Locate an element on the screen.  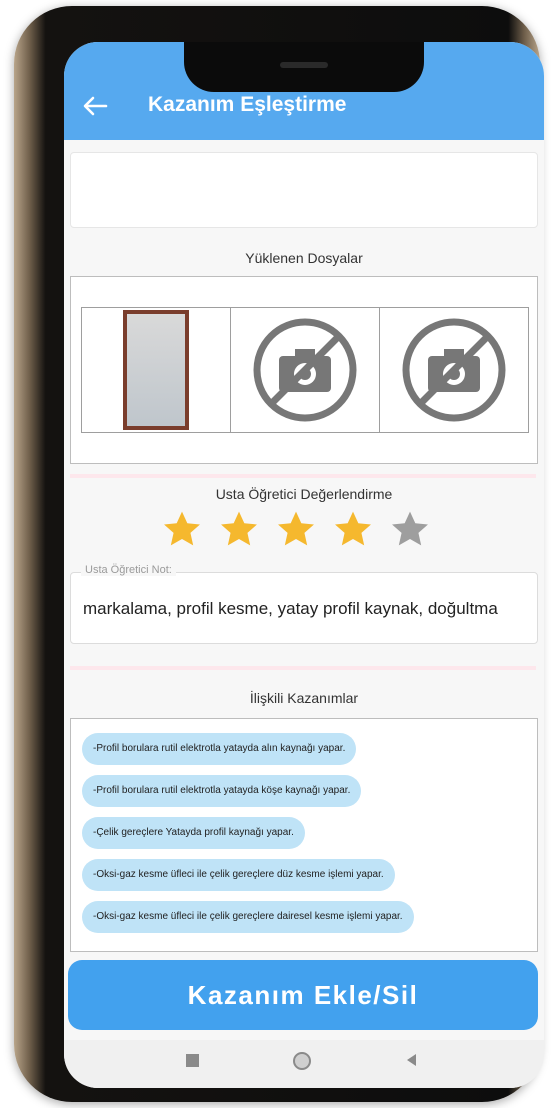
star-empty-icon is located at coordinates (410, 530).